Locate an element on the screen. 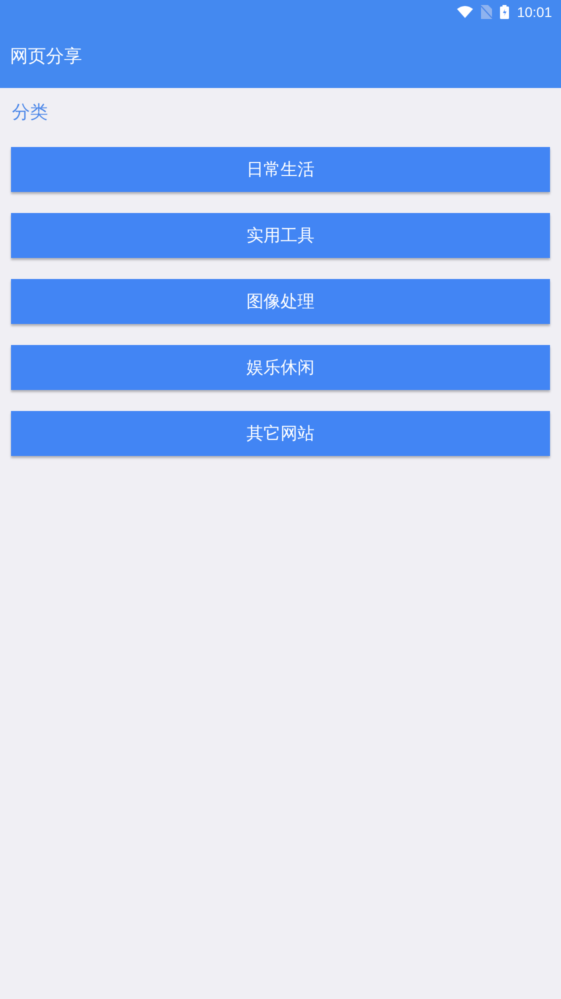 The image size is (561, 999). status-time: 10:01 is located at coordinates (534, 12).